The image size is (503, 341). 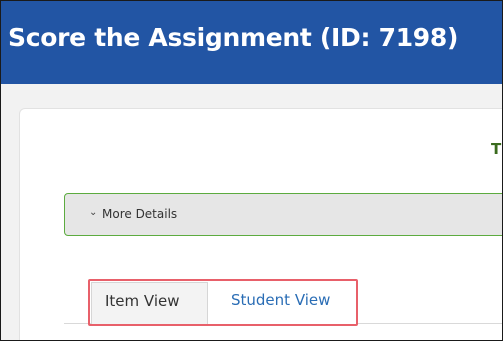 I want to click on more-details-toggle: ⌄ More Details, so click(x=283, y=214).